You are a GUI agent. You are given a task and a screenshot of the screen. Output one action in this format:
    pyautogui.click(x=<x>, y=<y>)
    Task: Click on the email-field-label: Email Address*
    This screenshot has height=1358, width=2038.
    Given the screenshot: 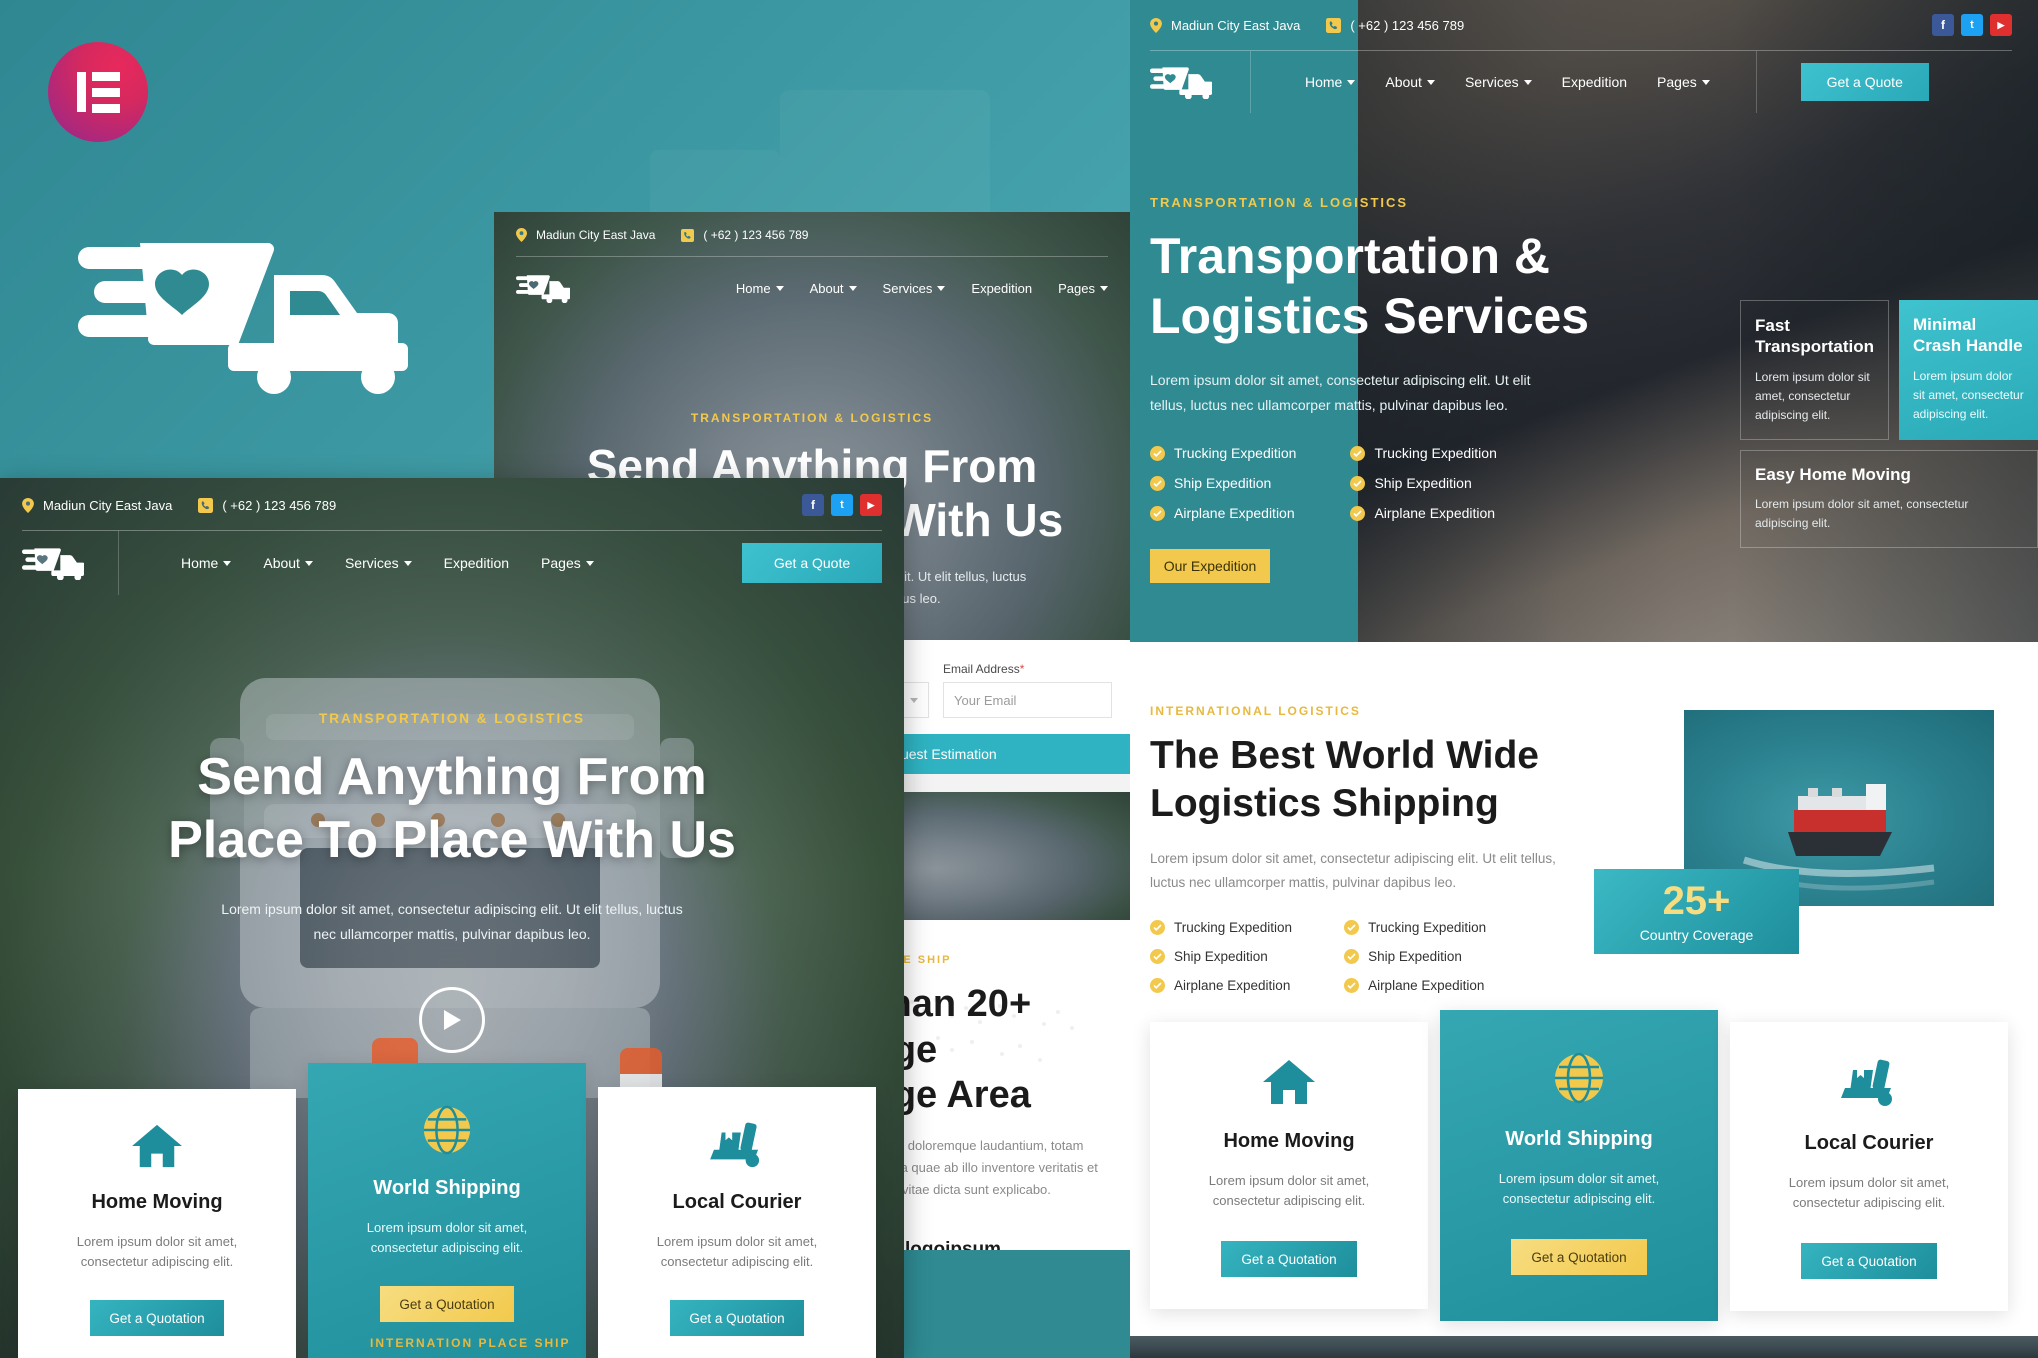 What is the action you would take?
    pyautogui.click(x=984, y=669)
    